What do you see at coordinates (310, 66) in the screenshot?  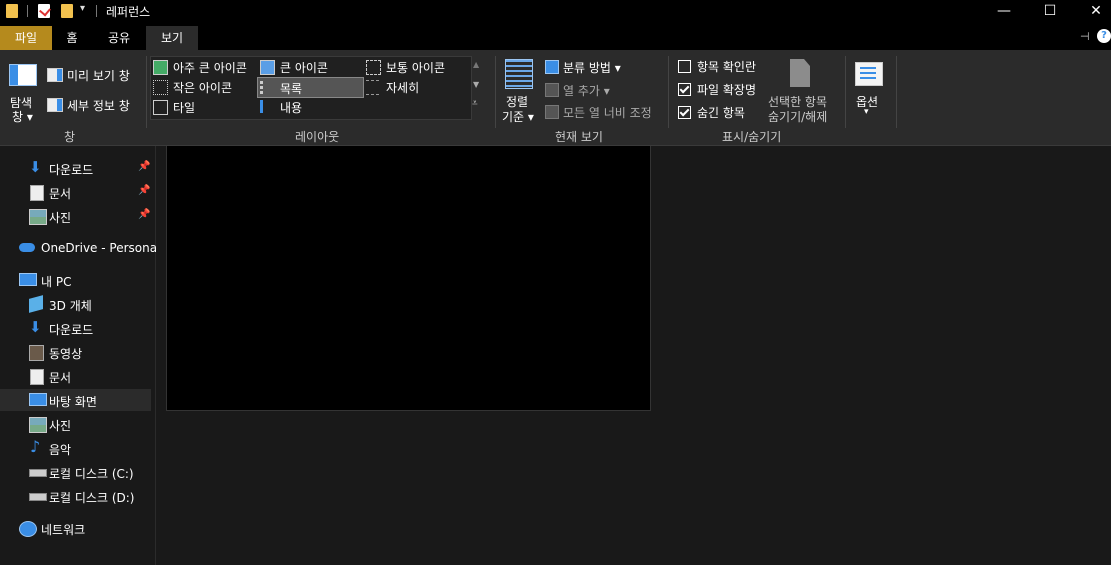 I see `layout-large-icons: 큰 아이콘` at bounding box center [310, 66].